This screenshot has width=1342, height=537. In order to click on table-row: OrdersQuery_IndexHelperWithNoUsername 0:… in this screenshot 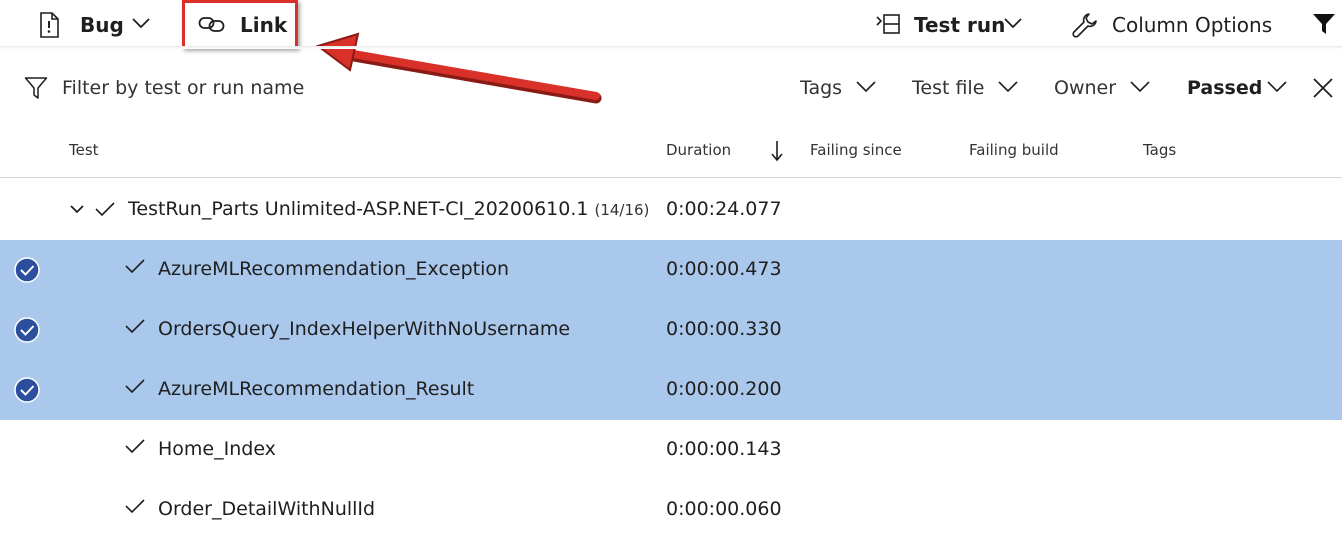, I will do `click(671, 330)`.